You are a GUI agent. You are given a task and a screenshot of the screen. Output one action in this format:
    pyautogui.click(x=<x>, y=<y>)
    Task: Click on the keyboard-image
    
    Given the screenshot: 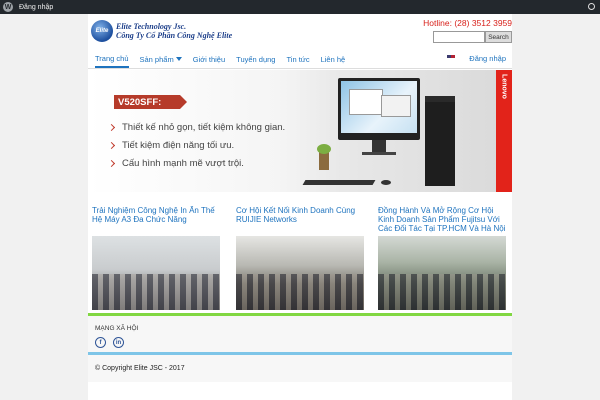 What is the action you would take?
    pyautogui.click(x=339, y=182)
    